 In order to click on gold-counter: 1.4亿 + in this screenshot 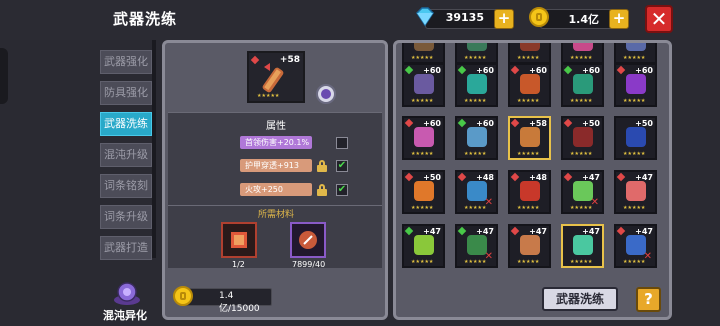, I will do `click(579, 18)`.